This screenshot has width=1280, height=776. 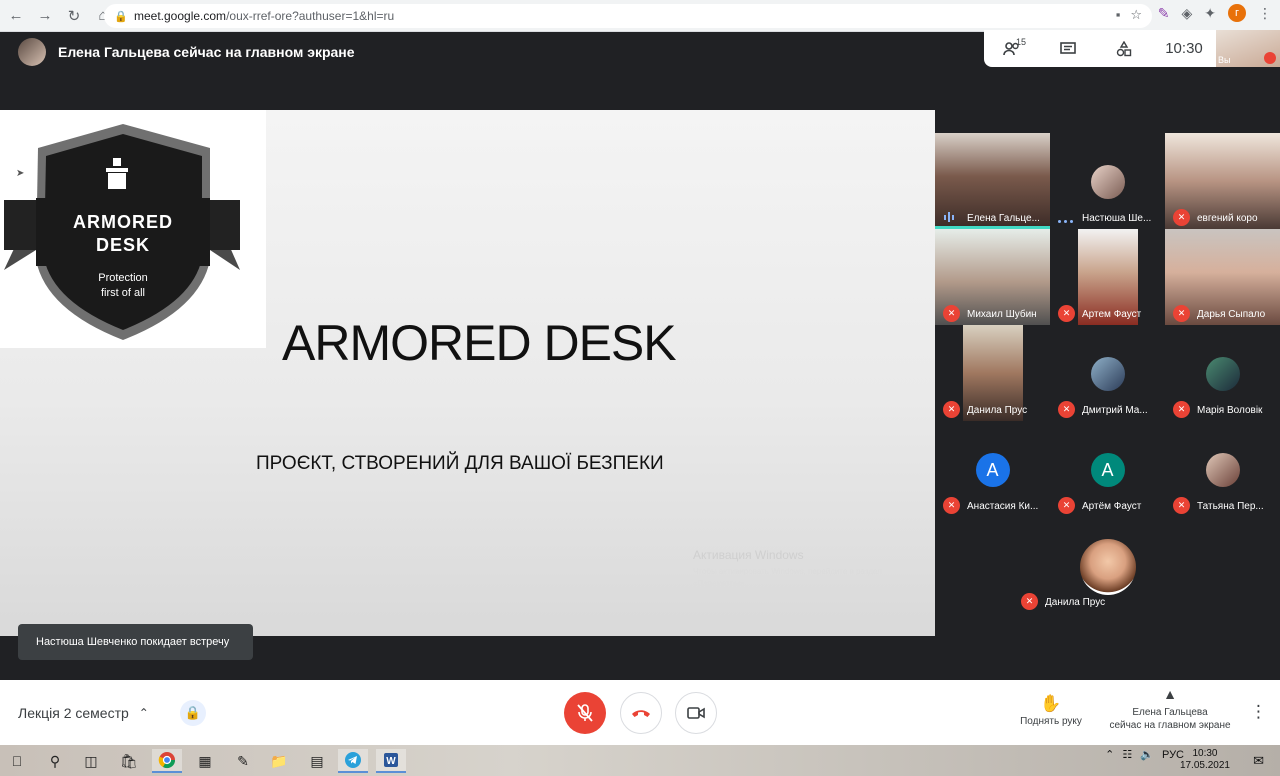 I want to click on bookmark-star-icon: ☆, so click(x=1136, y=15).